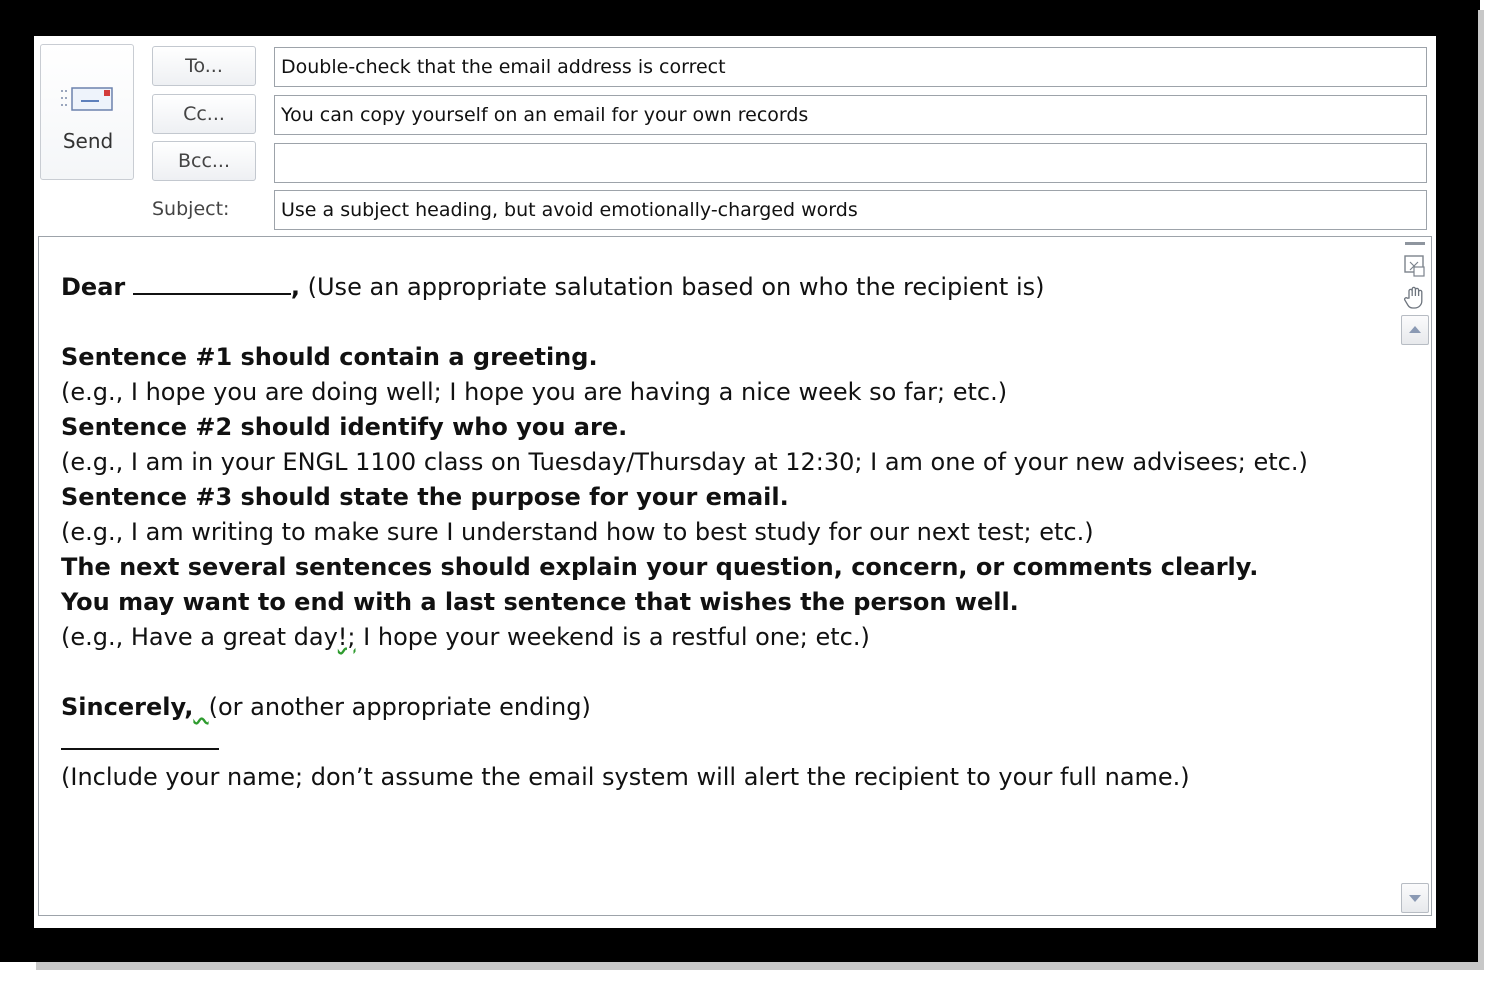 Image resolution: width=1488 pixels, height=982 pixels. I want to click on scroll-down-arrow-icon, so click(1415, 898).